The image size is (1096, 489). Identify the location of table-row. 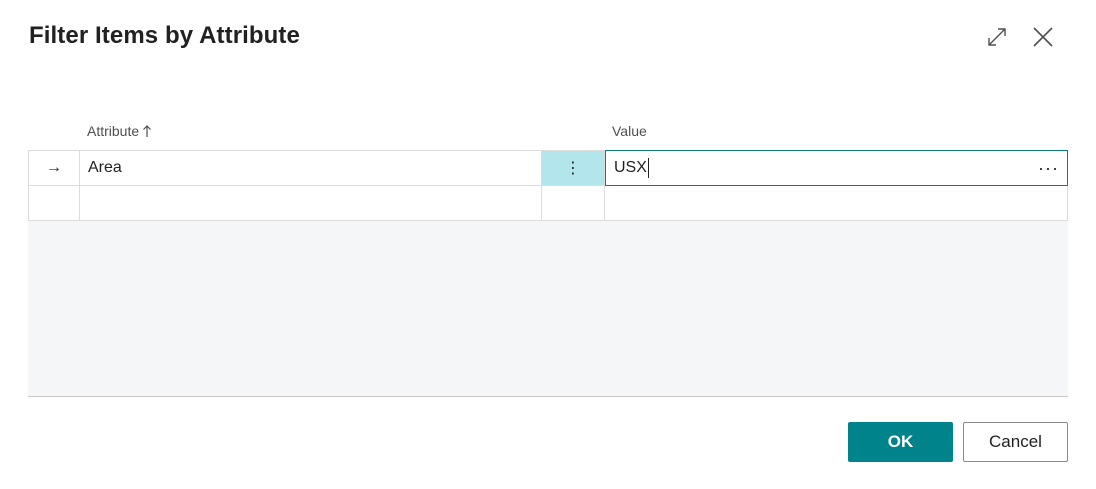
(548, 203).